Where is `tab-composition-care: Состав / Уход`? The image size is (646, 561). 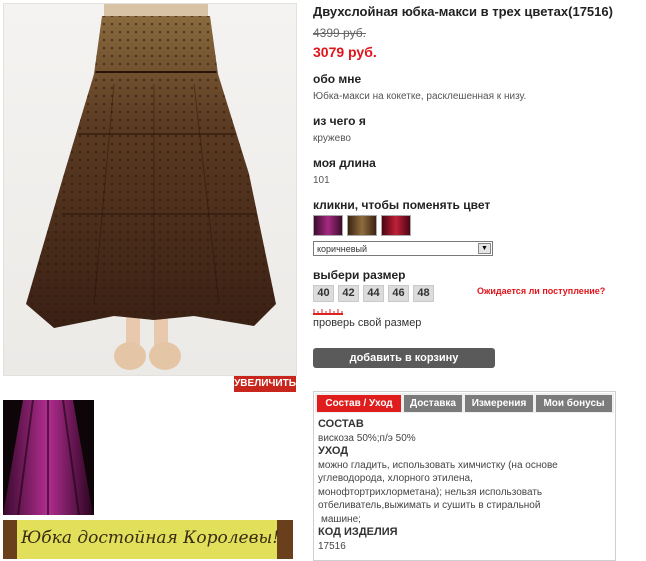 tab-composition-care: Состав / Уход is located at coordinates (359, 403).